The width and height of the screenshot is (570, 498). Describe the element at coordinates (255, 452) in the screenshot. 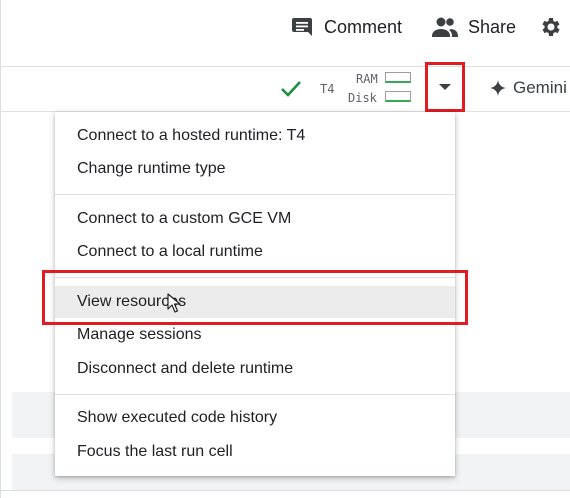

I see `menu-item-focus-last-run-cell: Focus the last run cell` at that location.